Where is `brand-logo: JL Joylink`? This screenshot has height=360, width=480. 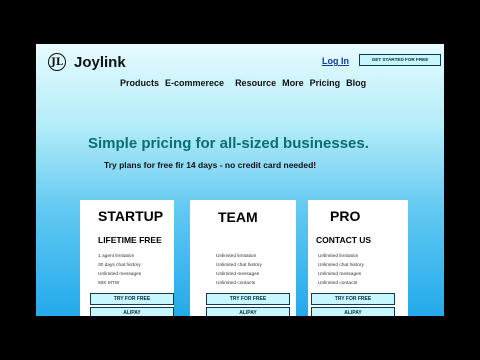
brand-logo: JL Joylink is located at coordinates (87, 62).